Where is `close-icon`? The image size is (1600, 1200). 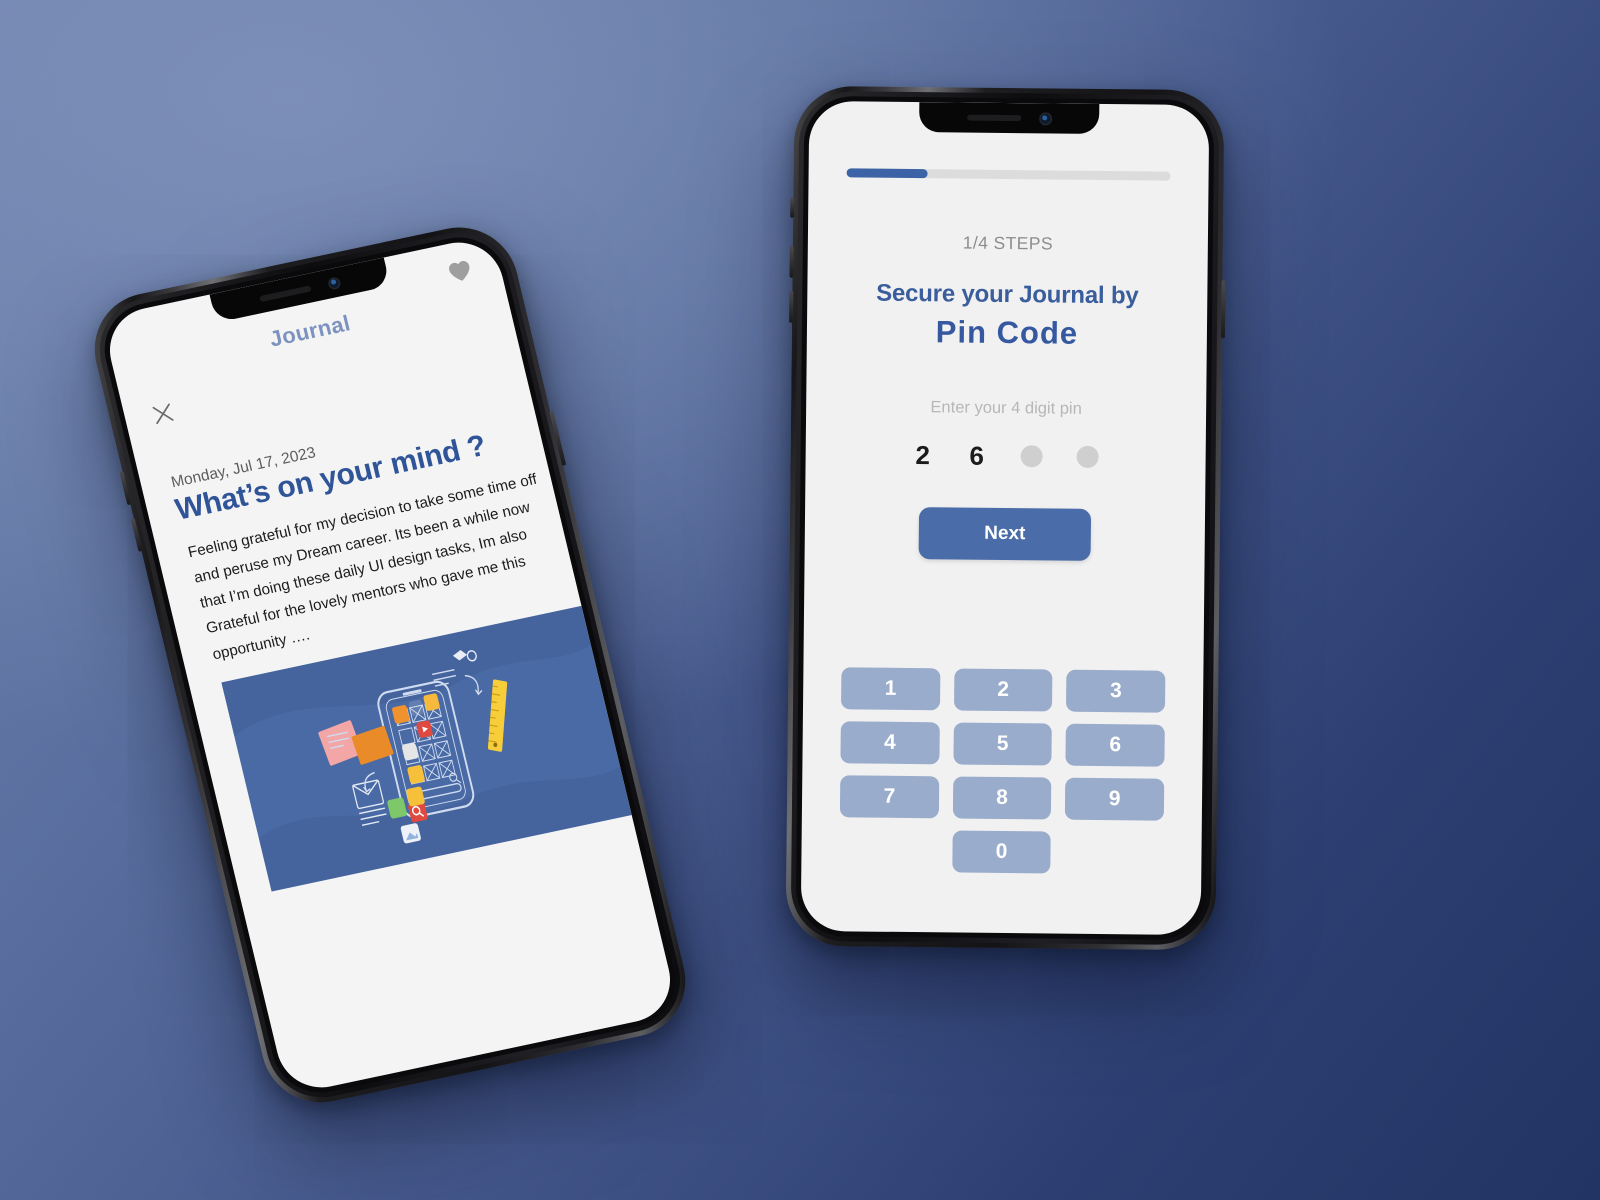
close-icon is located at coordinates (164, 416).